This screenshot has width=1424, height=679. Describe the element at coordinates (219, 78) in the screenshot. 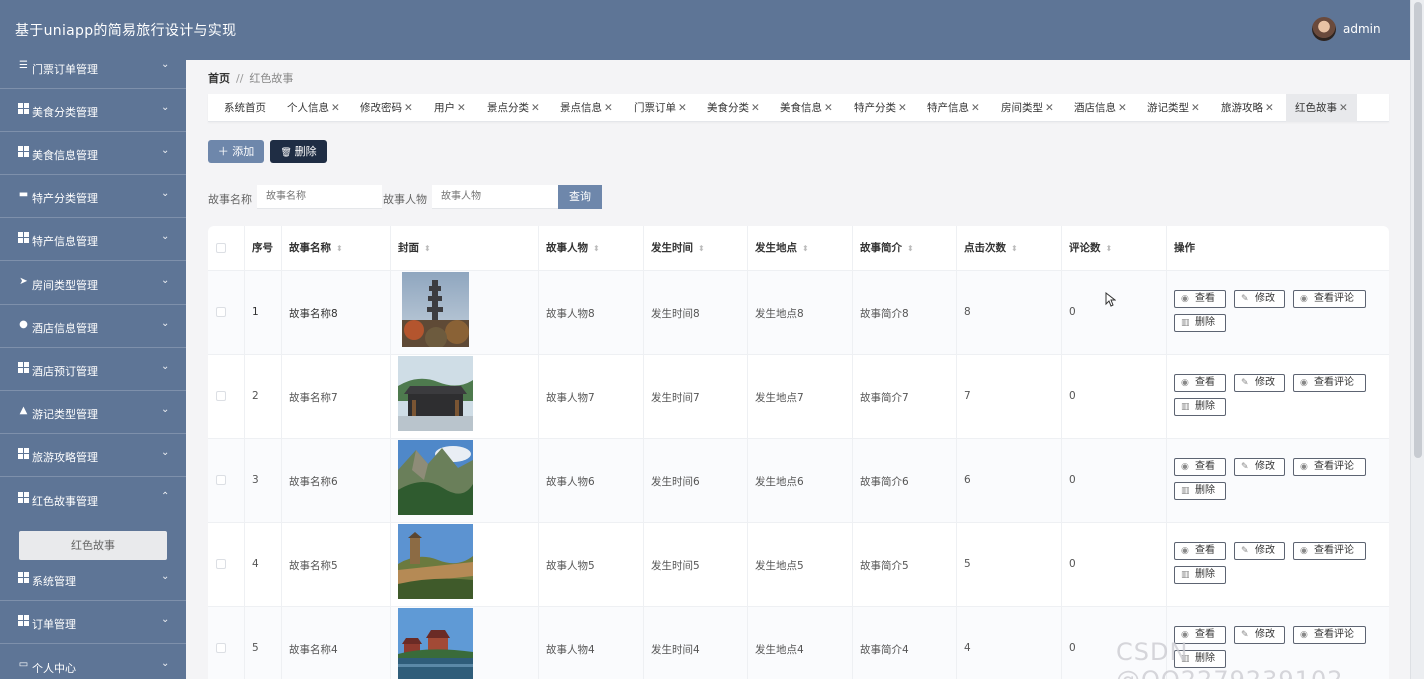

I see `breadcrumb-home: 首页` at that location.